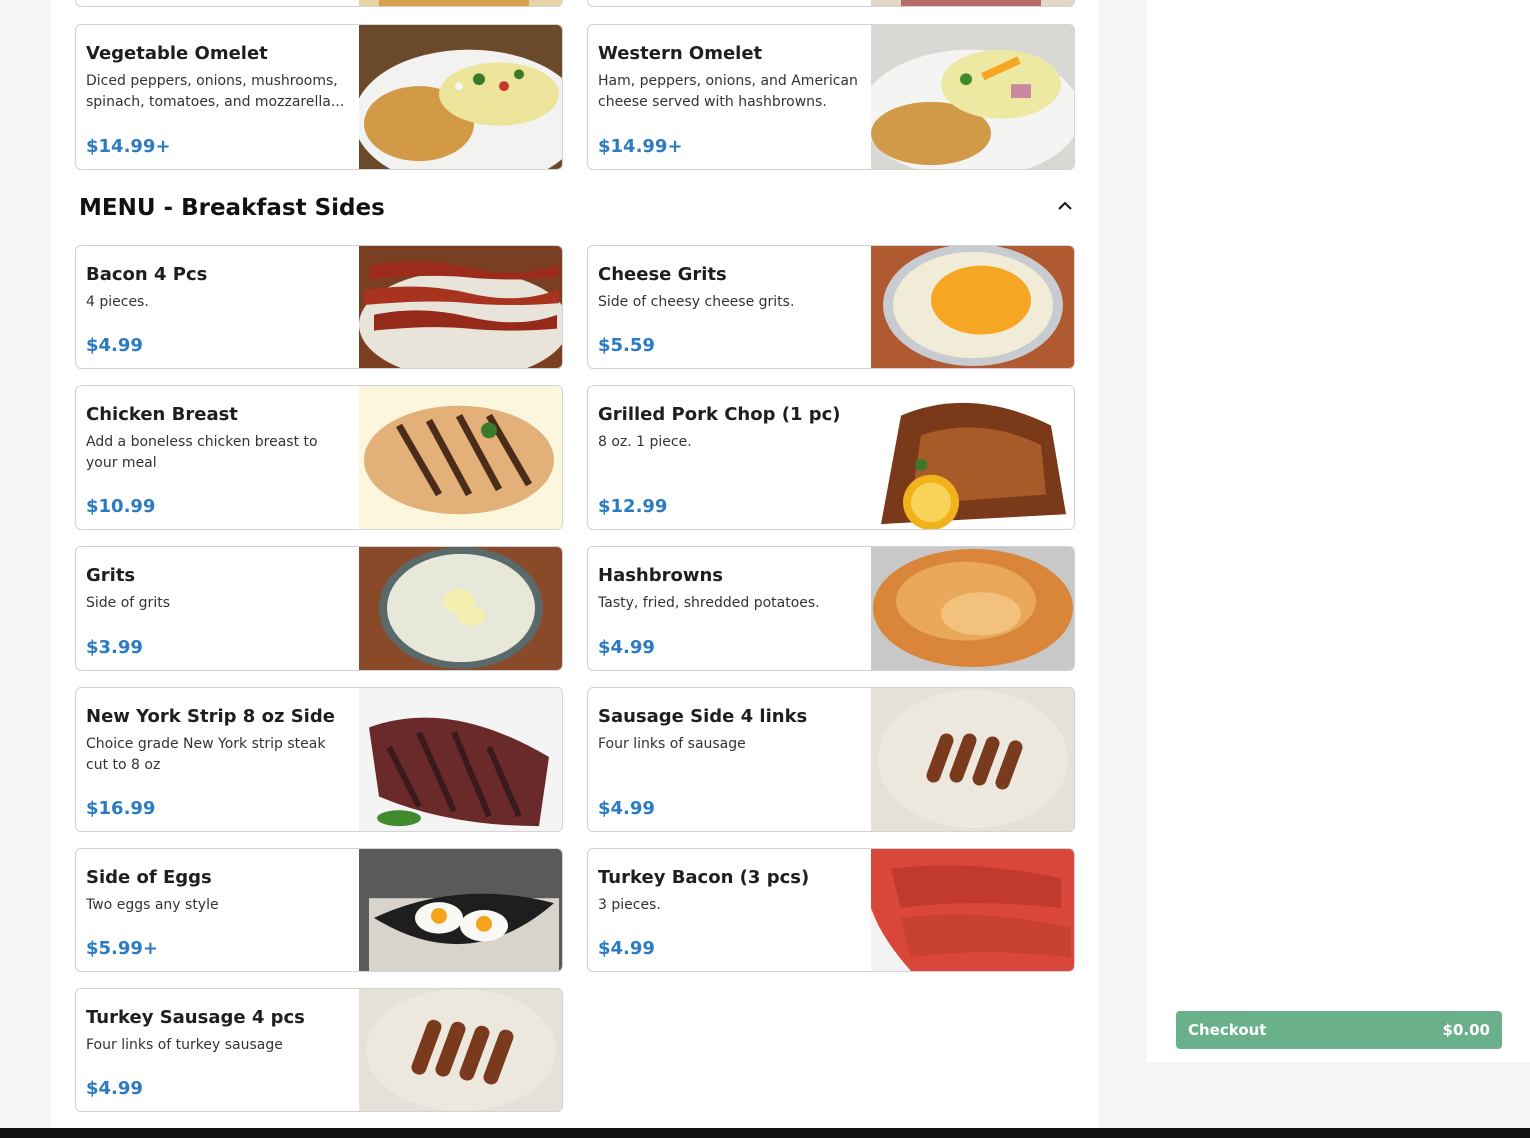  What do you see at coordinates (460, 910) in the screenshot?
I see `eggs-photo` at bounding box center [460, 910].